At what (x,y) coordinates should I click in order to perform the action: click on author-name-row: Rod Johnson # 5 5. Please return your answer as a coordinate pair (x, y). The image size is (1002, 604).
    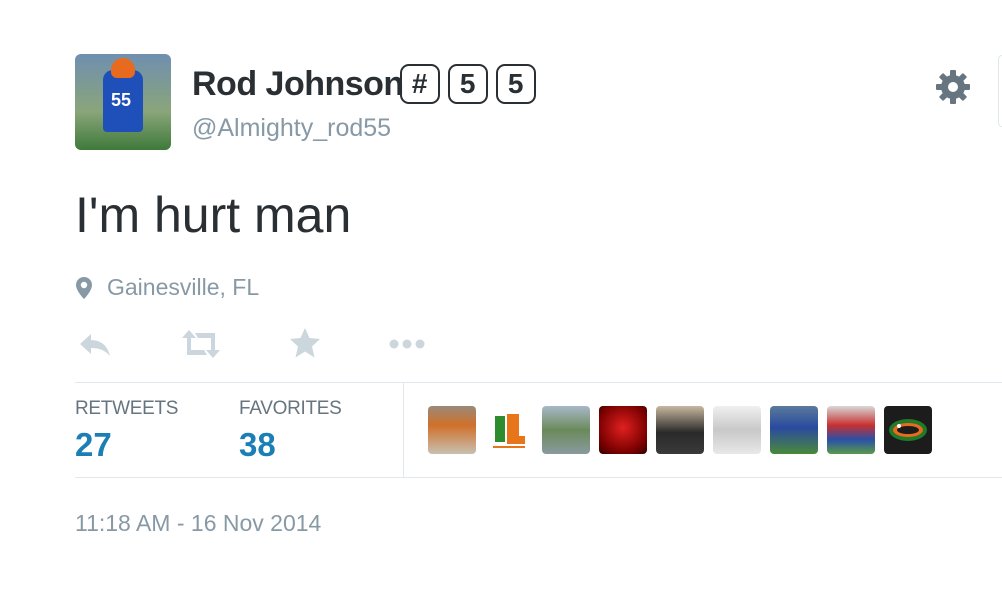
    Looking at the image, I should click on (364, 84).